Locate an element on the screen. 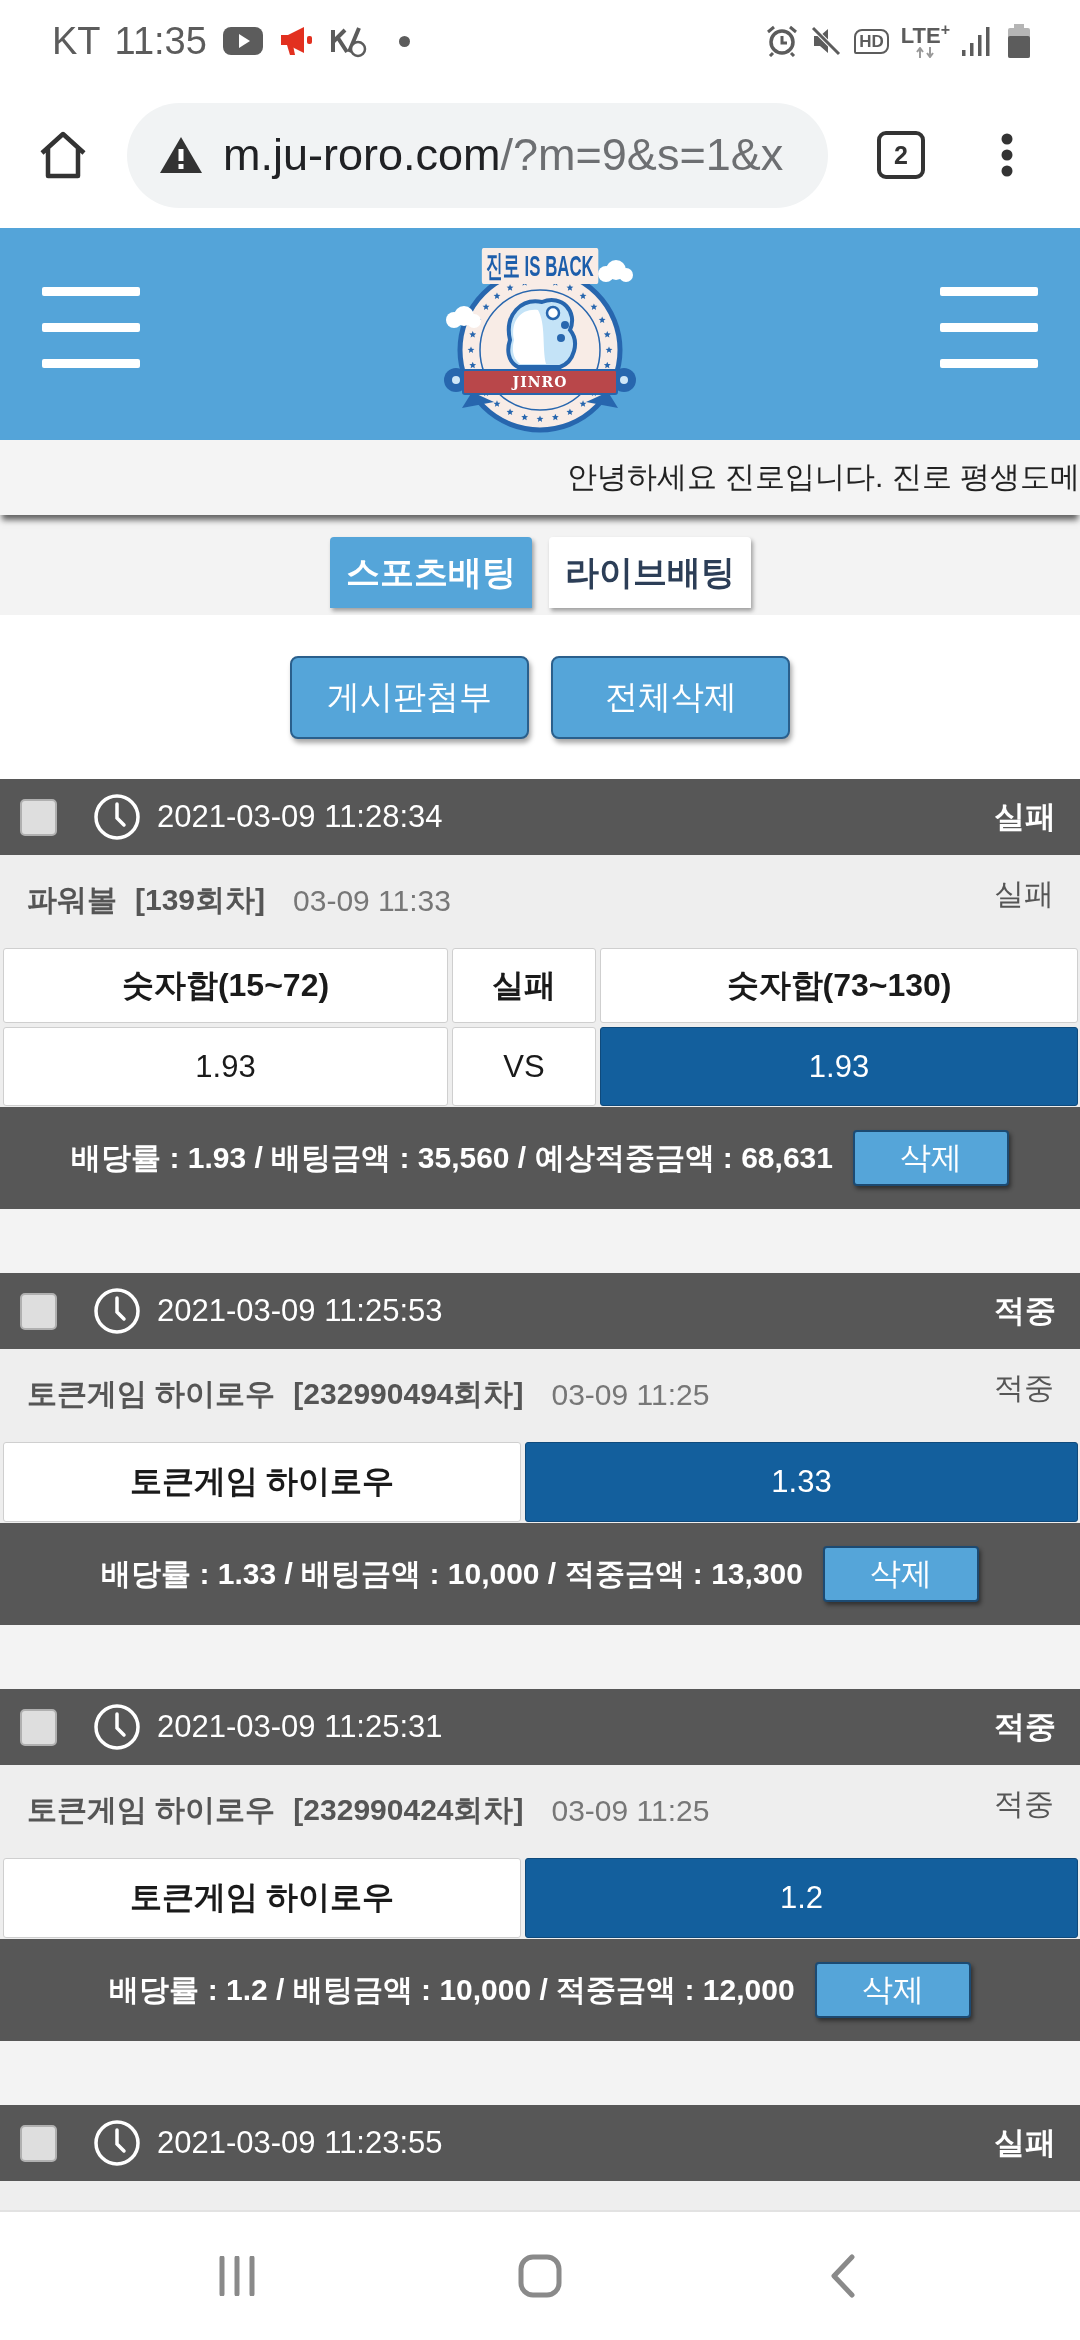 Image resolution: width=1080 pixels, height=2340 pixels. address-bar: m.ju-roro.com/?m=9&s=1&x is located at coordinates (477, 155).